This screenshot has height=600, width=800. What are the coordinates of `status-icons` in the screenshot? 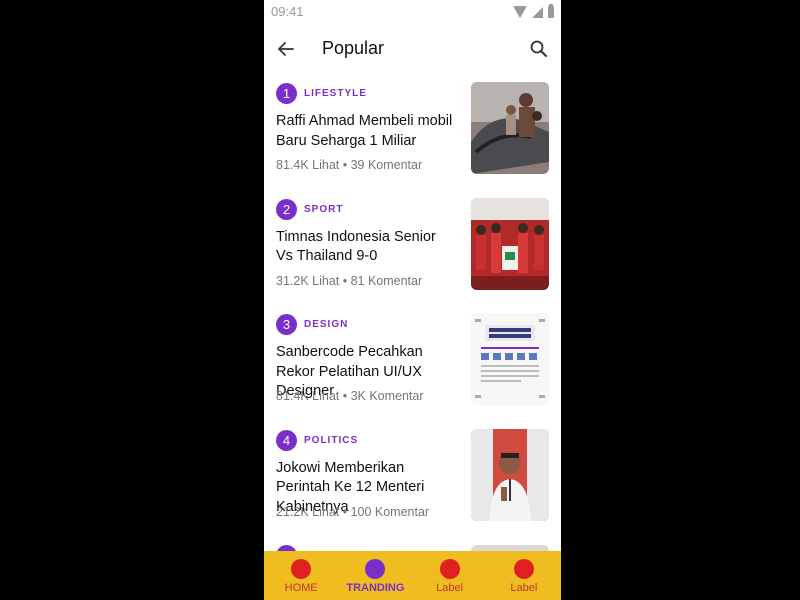 It's located at (533, 11).